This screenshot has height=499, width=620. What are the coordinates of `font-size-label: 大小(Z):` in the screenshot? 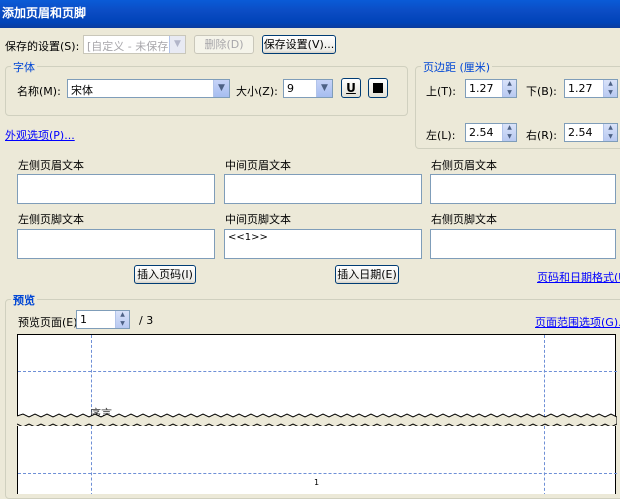 It's located at (257, 91).